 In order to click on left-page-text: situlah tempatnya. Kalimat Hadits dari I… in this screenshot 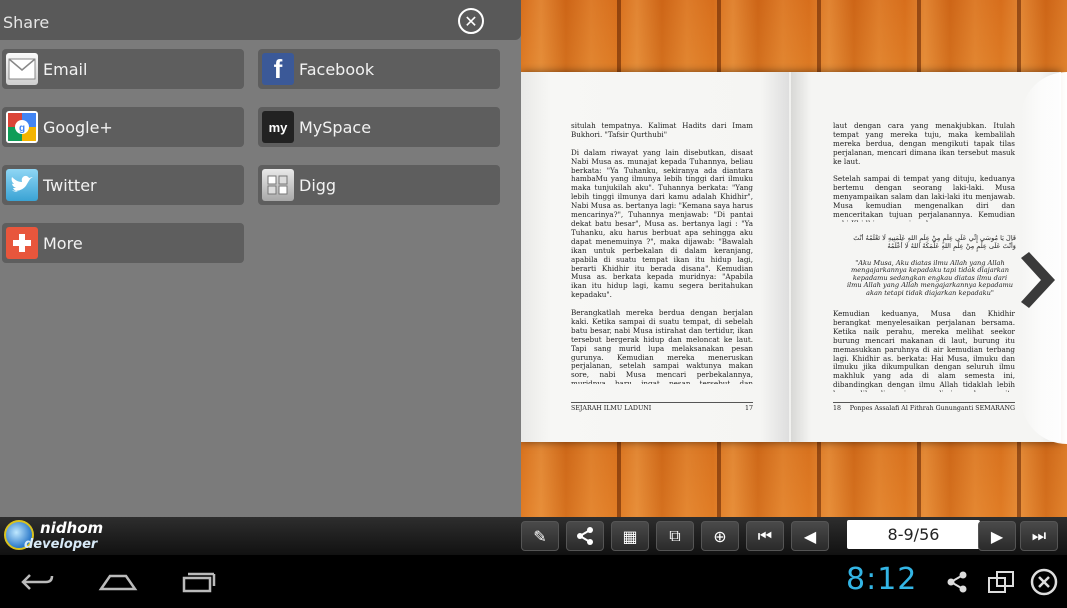, I will do `click(662, 253)`.